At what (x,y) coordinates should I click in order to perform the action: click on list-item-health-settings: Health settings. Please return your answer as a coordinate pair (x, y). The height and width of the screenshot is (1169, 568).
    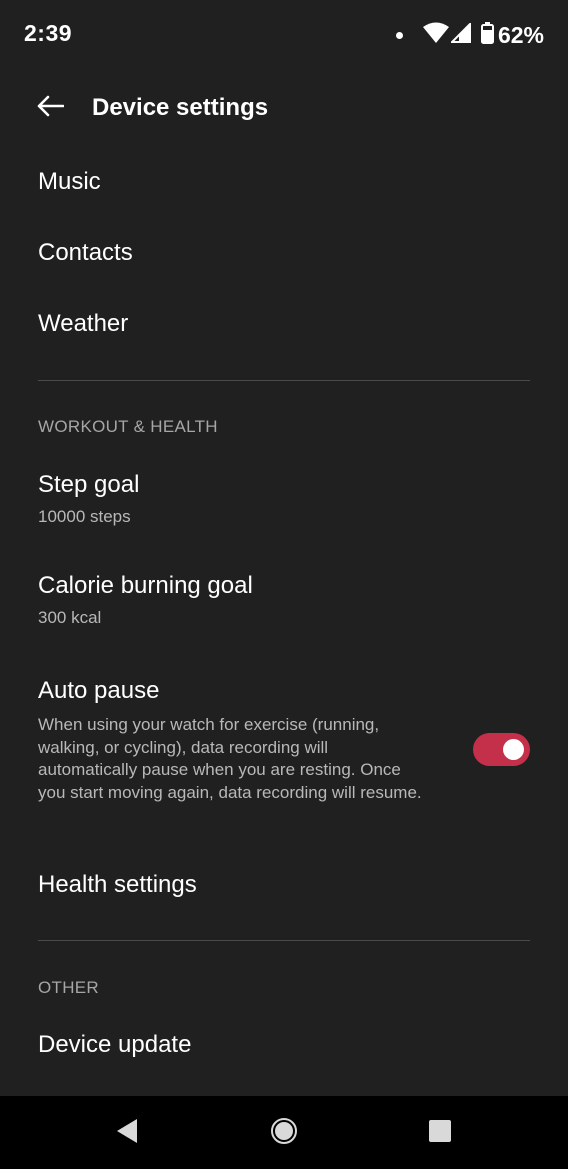
    Looking at the image, I should click on (284, 885).